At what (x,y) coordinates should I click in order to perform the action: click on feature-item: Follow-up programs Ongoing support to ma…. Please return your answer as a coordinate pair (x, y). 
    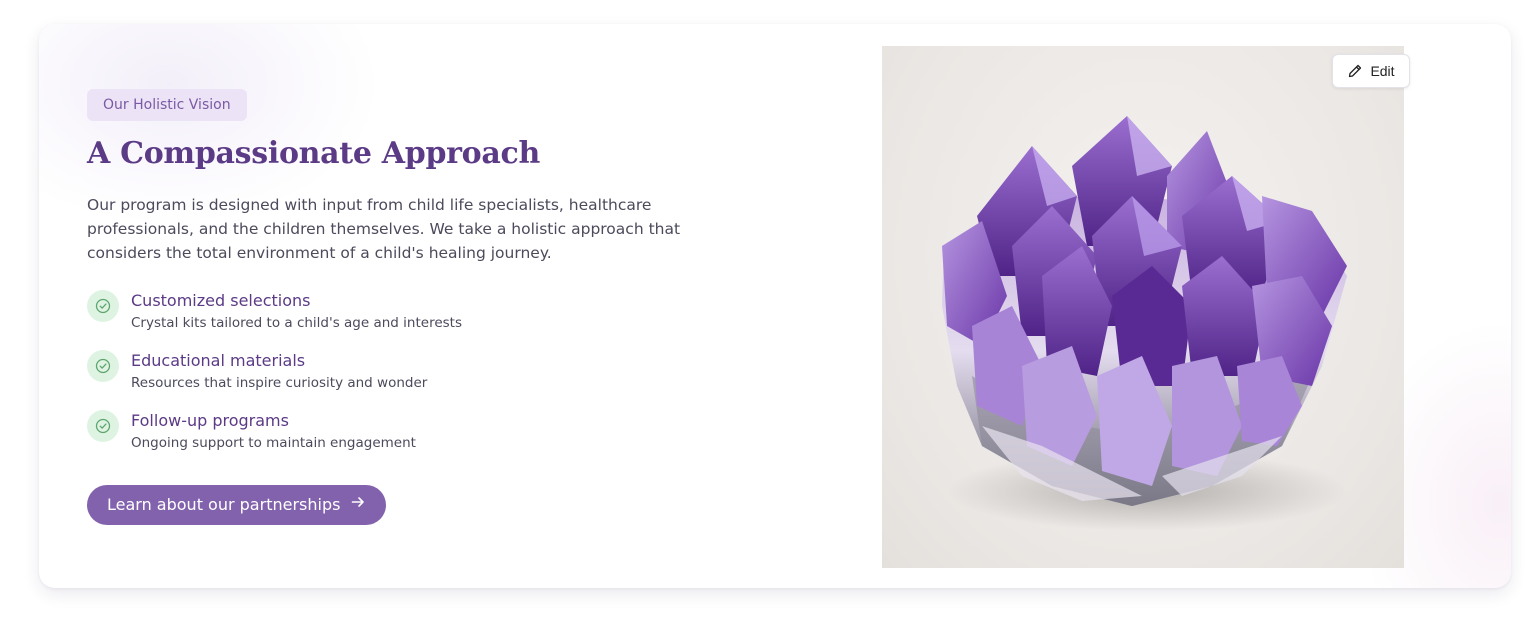
    Looking at the image, I should click on (367, 440).